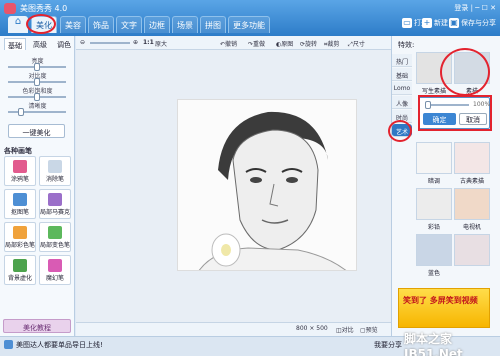 The height and width of the screenshot is (356, 500). Describe the element at coordinates (41, 24) in the screenshot. I see `highlight-menu-beautify` at that location.